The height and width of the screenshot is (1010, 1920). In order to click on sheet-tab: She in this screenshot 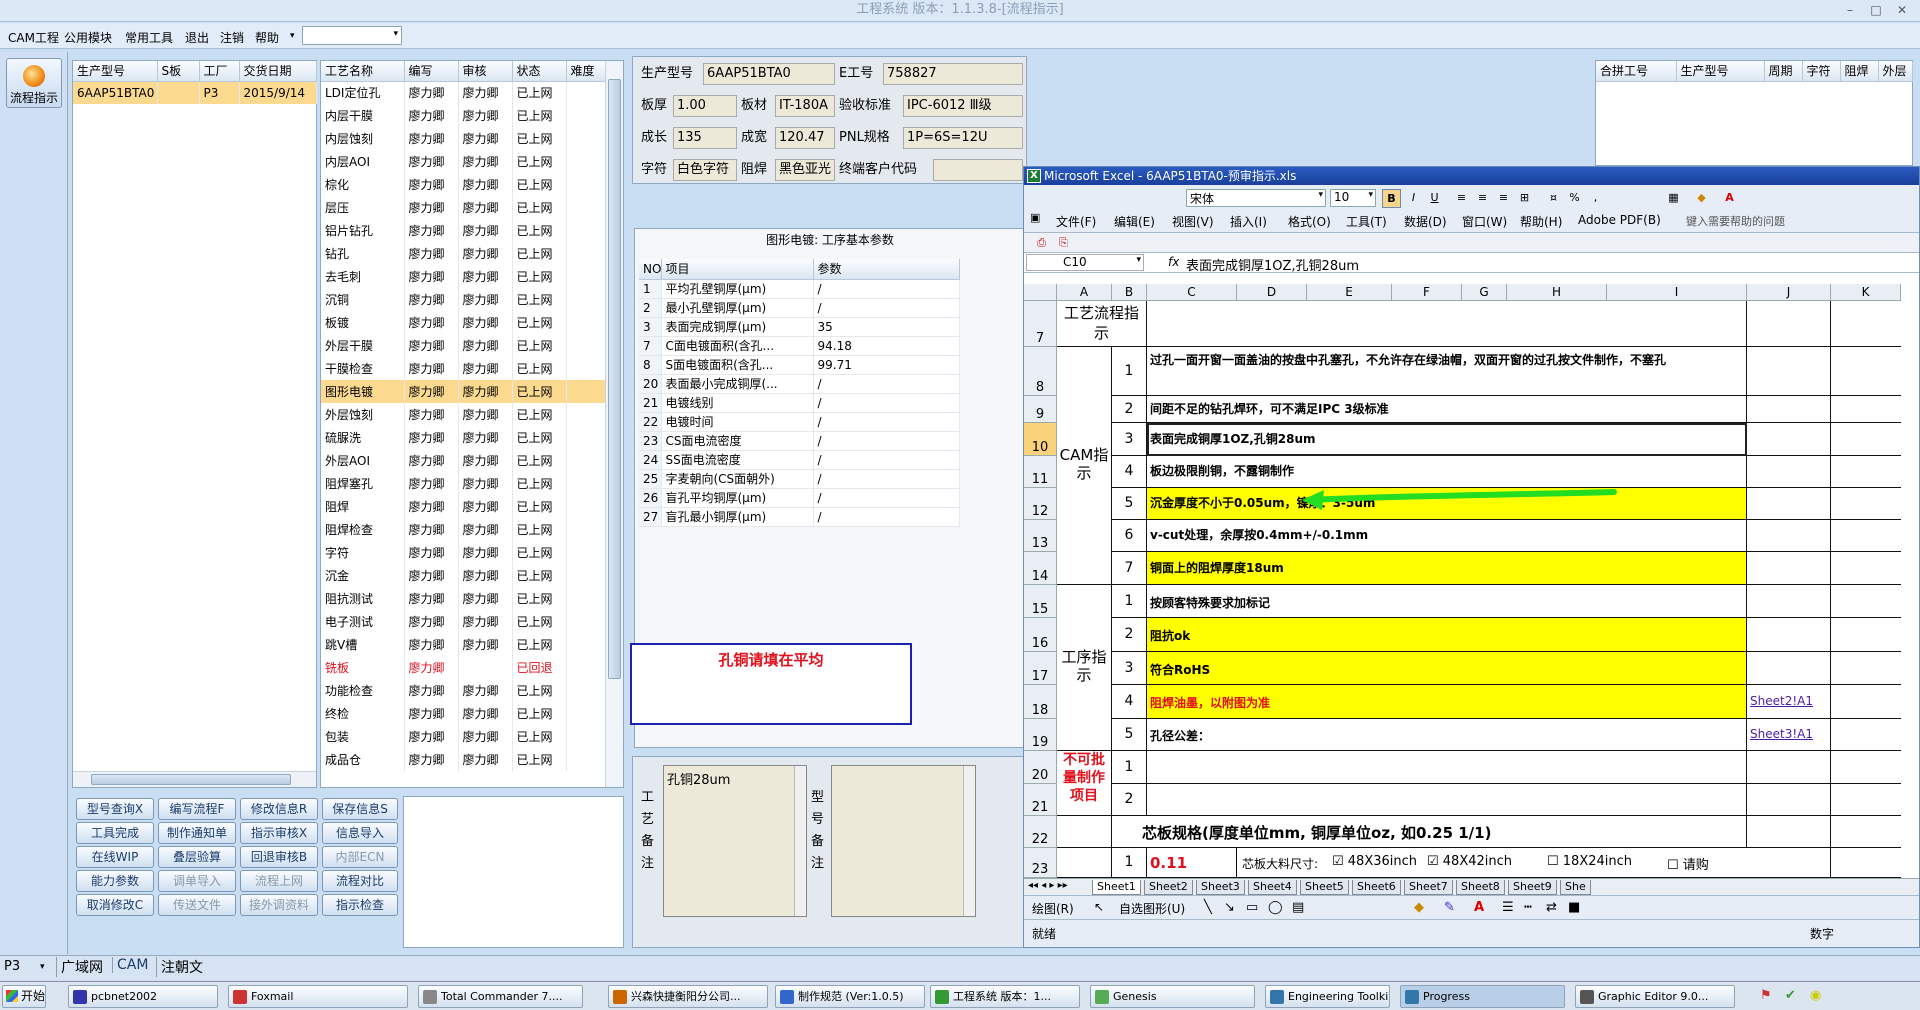, I will do `click(1575, 887)`.